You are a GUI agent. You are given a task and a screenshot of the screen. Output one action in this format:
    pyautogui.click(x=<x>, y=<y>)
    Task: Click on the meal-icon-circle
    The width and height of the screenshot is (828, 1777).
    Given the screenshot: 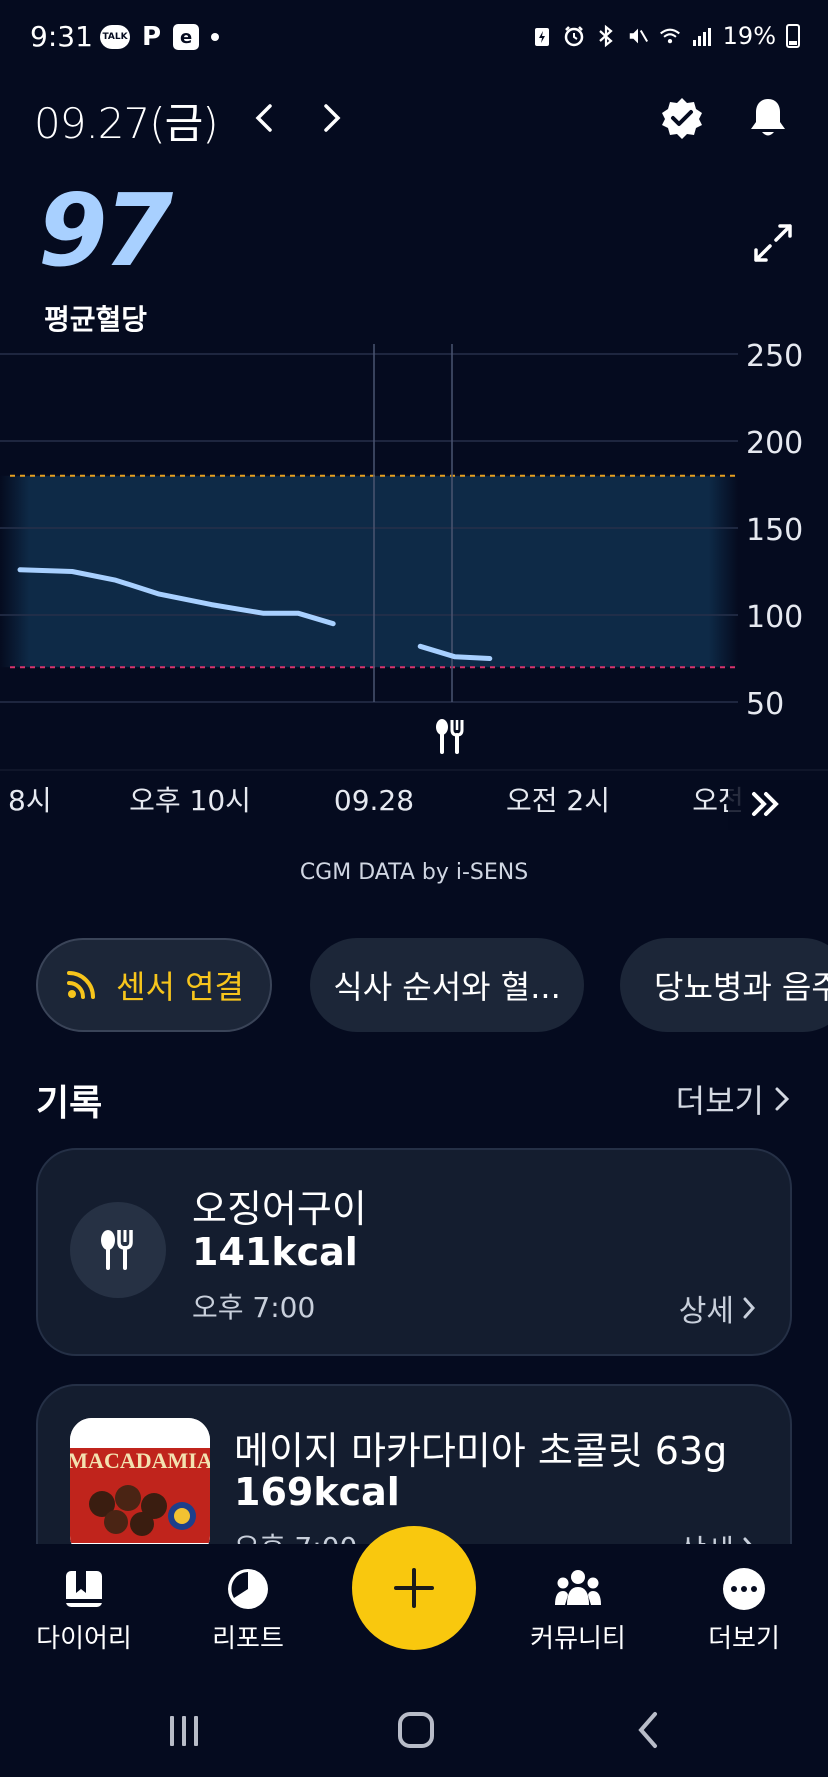 What is the action you would take?
    pyautogui.click(x=118, y=1250)
    